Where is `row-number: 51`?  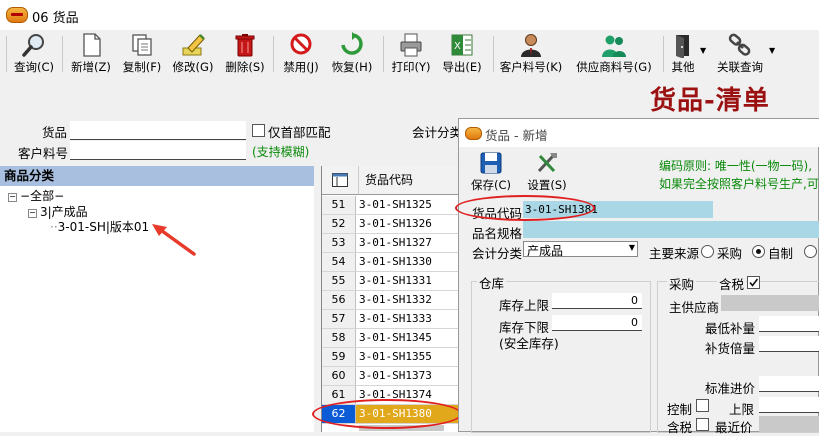 row-number: 51 is located at coordinates (339, 205).